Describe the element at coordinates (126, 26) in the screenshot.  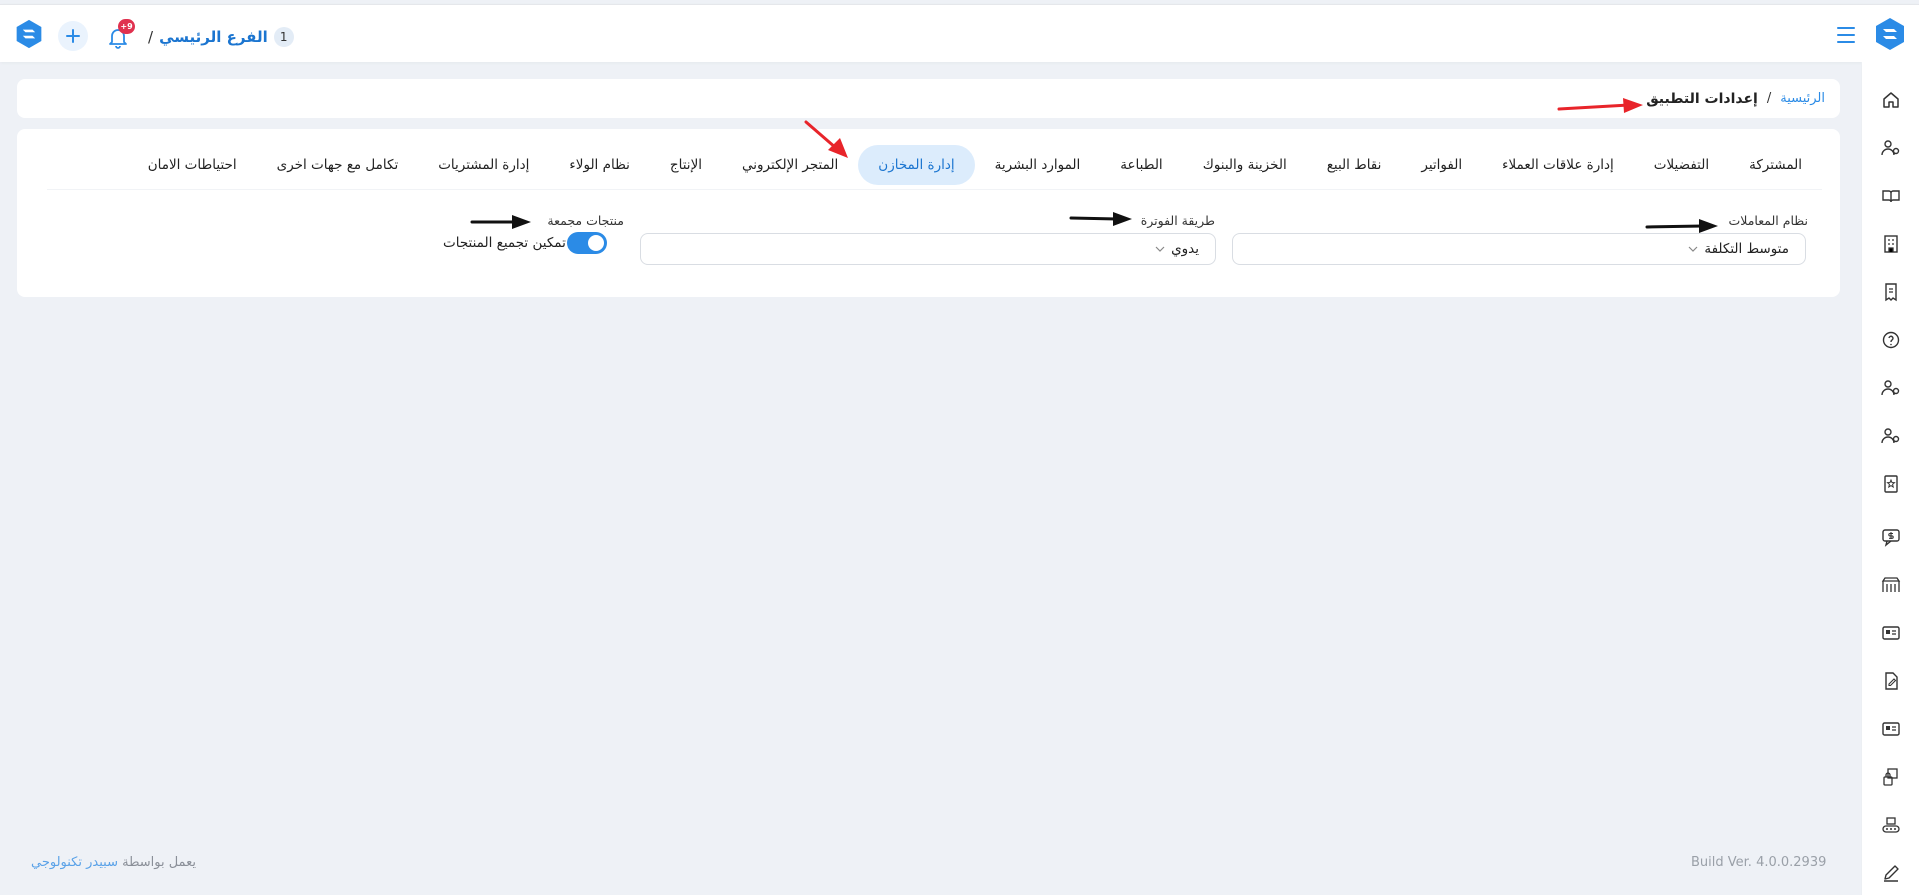
I see `notification-badge: +9` at that location.